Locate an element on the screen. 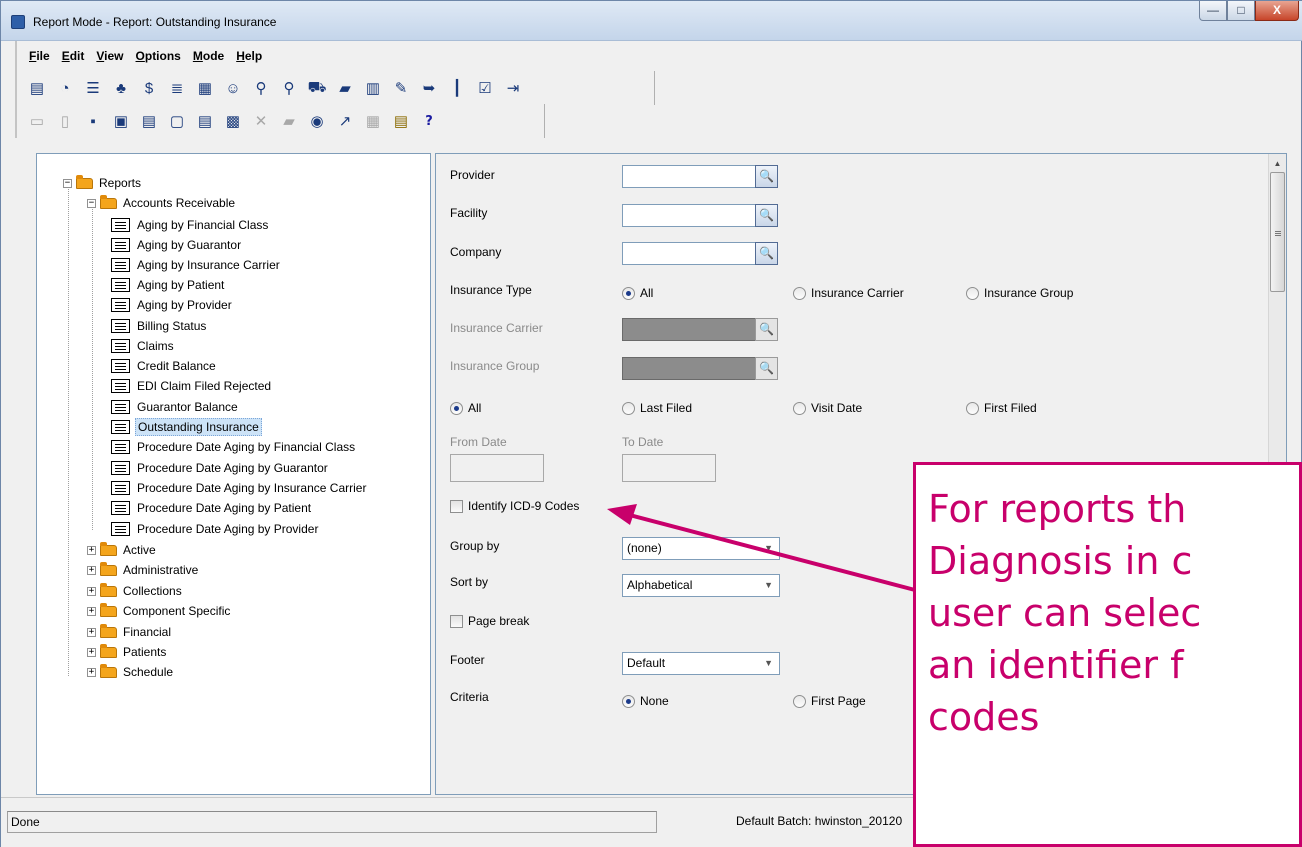 The height and width of the screenshot is (847, 1302). report-list-icon: ▤ is located at coordinates (37, 88).